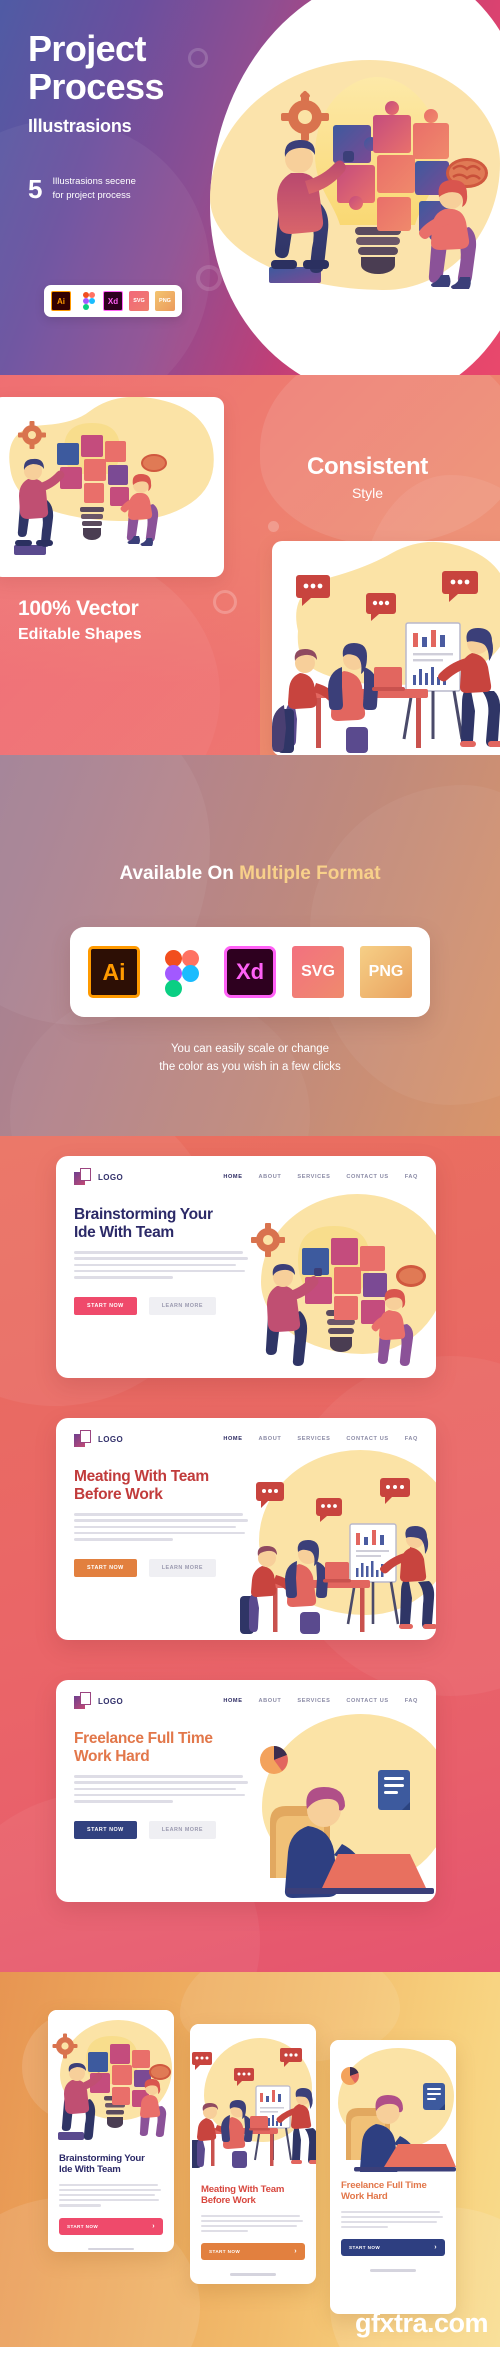  What do you see at coordinates (111, 476) in the screenshot?
I see `lightbulb-puzzle-illustration-small` at bounding box center [111, 476].